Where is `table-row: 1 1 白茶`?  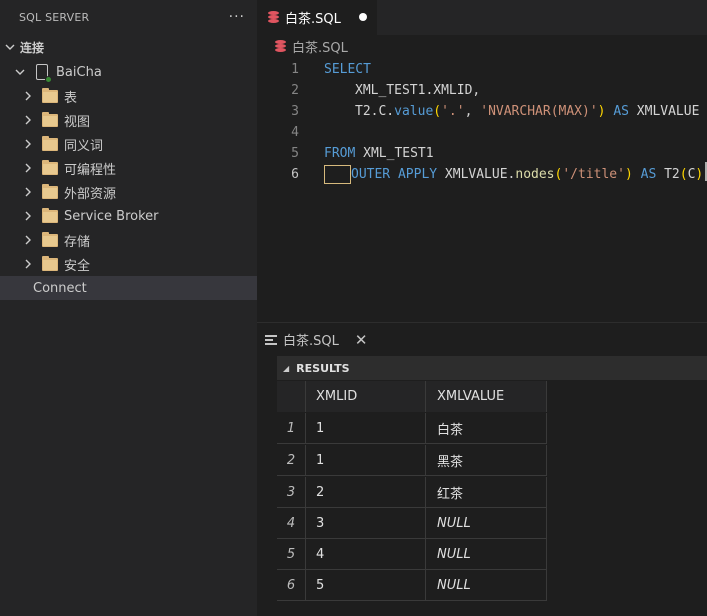 table-row: 1 1 白茶 is located at coordinates (412, 428).